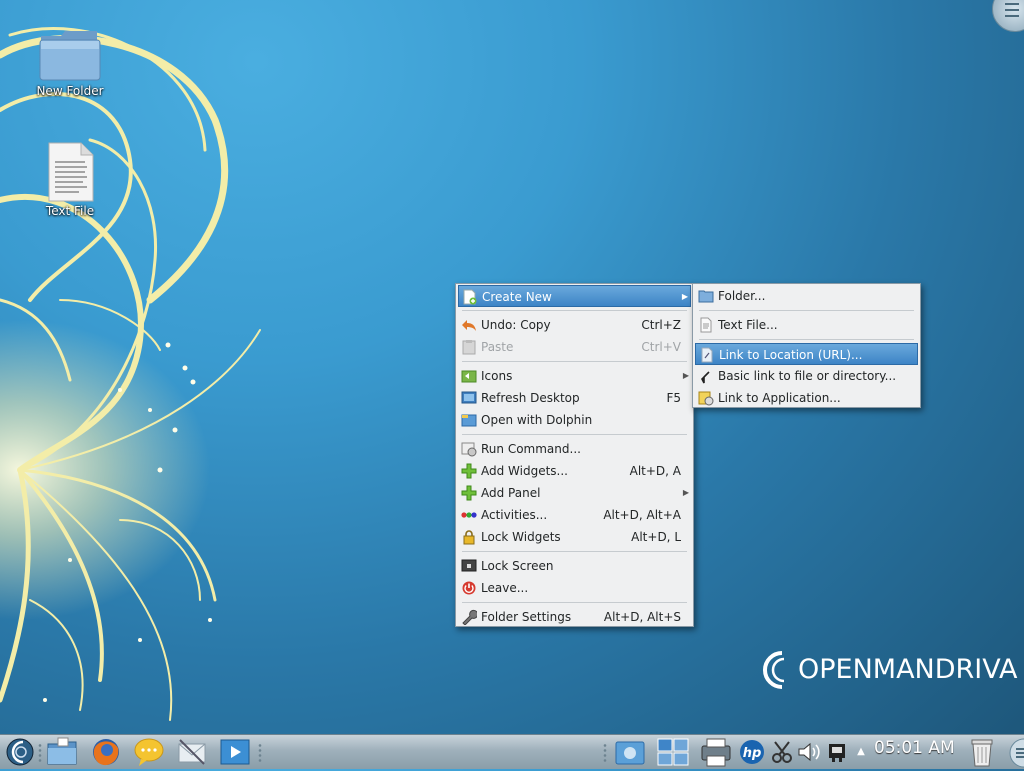 This screenshot has height=771, width=1024. What do you see at coordinates (512, 751) in the screenshot?
I see `taskbar-panel: hp ▲ 05:01 AM` at bounding box center [512, 751].